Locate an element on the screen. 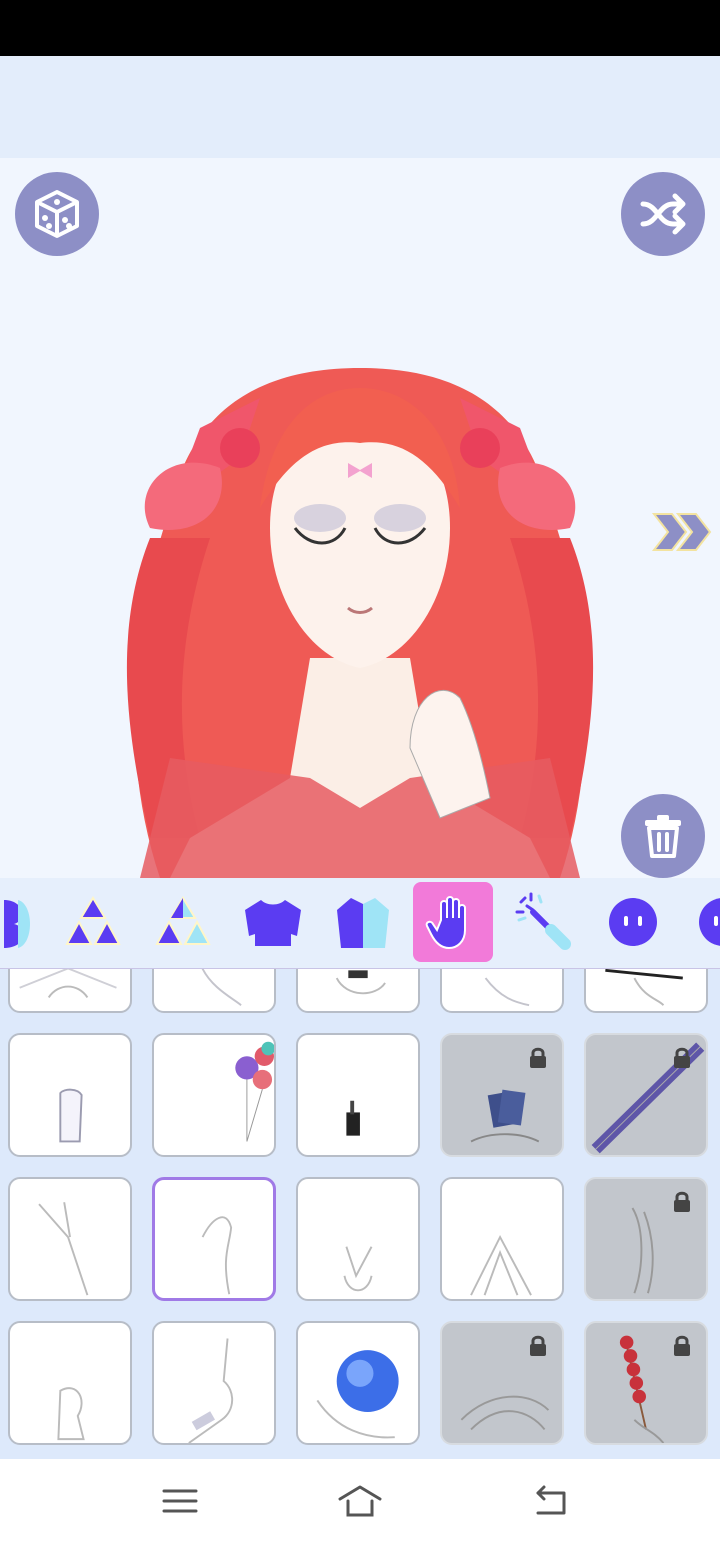 Image resolution: width=720 pixels, height=1544 pixels. item-tile-peace-hand is located at coordinates (70, 1239).